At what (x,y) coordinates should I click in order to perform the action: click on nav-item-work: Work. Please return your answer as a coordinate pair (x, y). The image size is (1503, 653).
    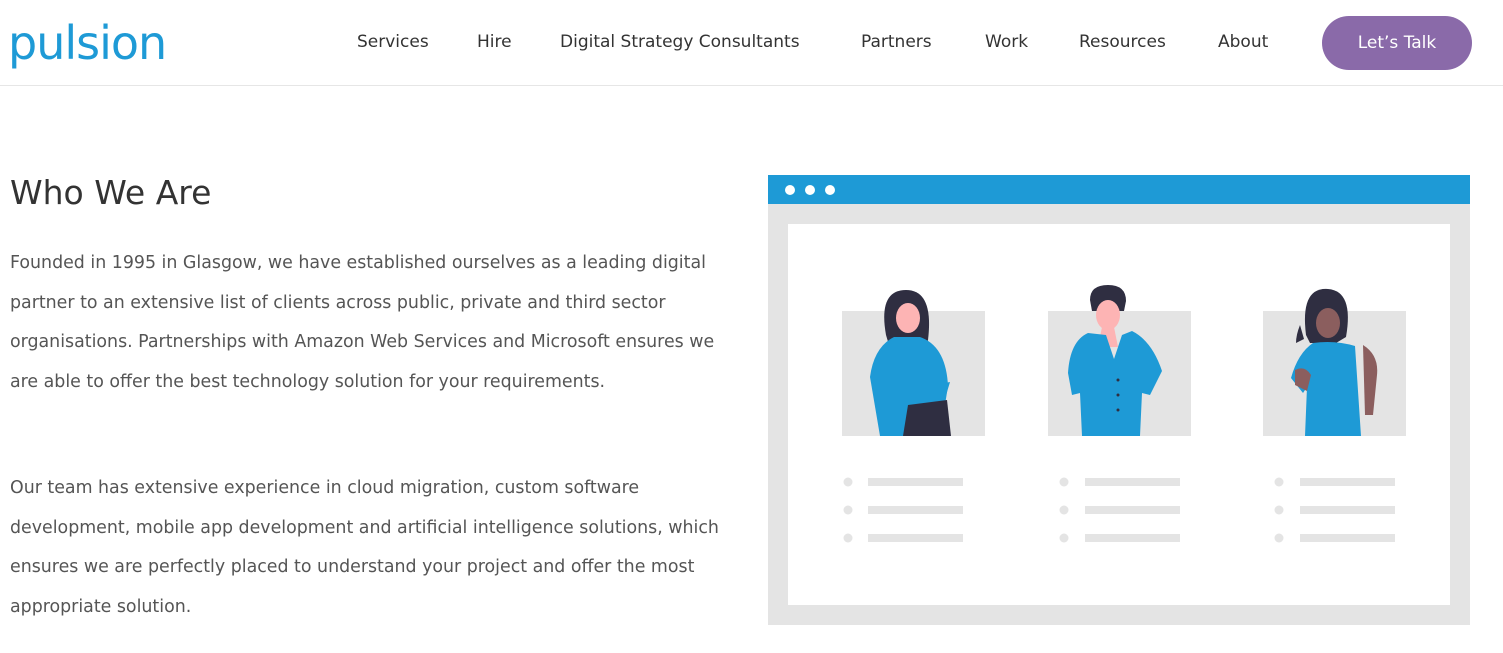
    Looking at the image, I should click on (1006, 42).